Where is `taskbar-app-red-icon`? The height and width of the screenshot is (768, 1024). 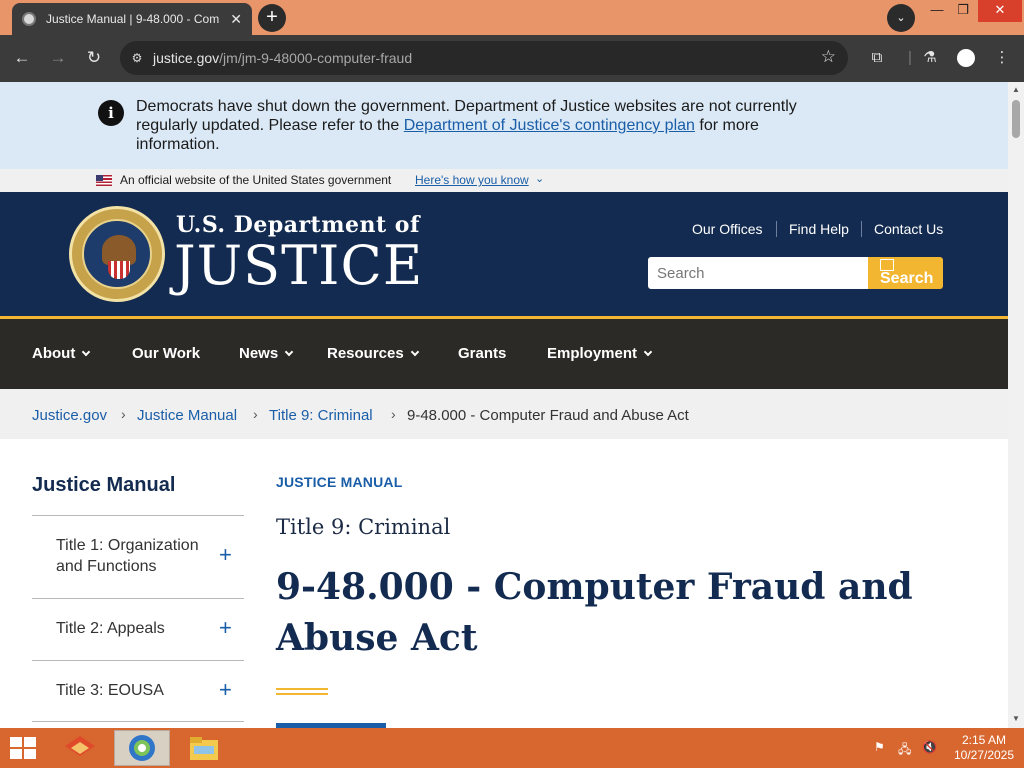 taskbar-app-red-icon is located at coordinates (80, 748).